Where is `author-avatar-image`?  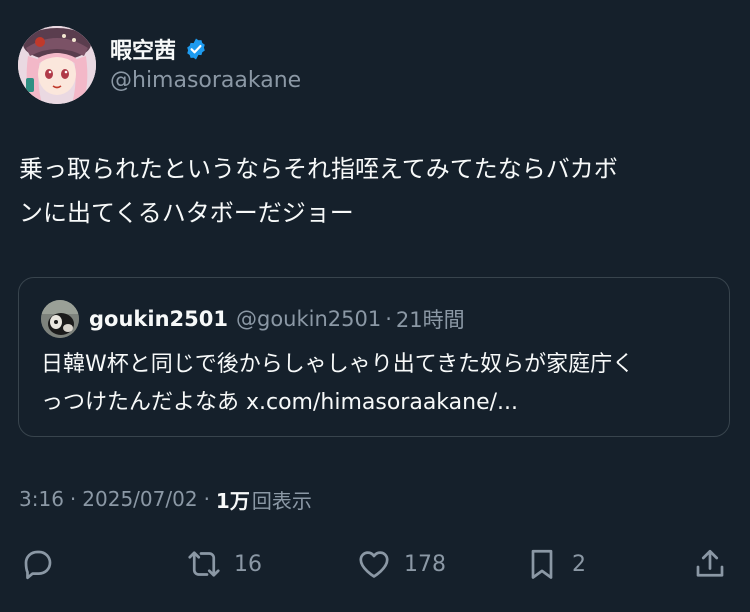 author-avatar-image is located at coordinates (57, 65).